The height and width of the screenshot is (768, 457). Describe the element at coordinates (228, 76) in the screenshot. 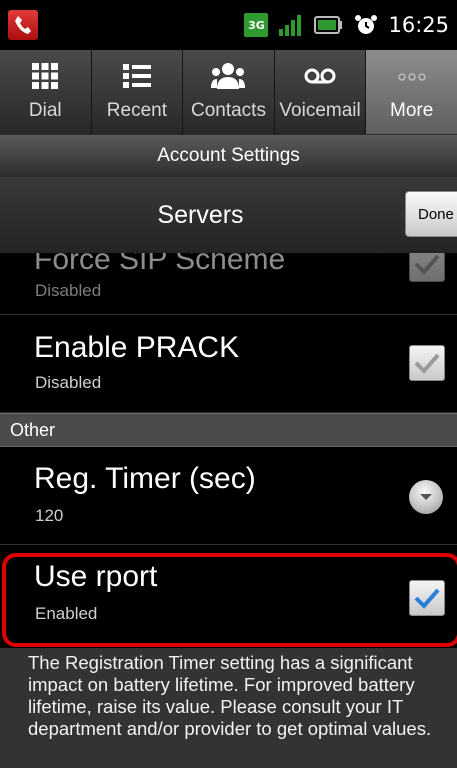

I see `contacts-icon` at that location.